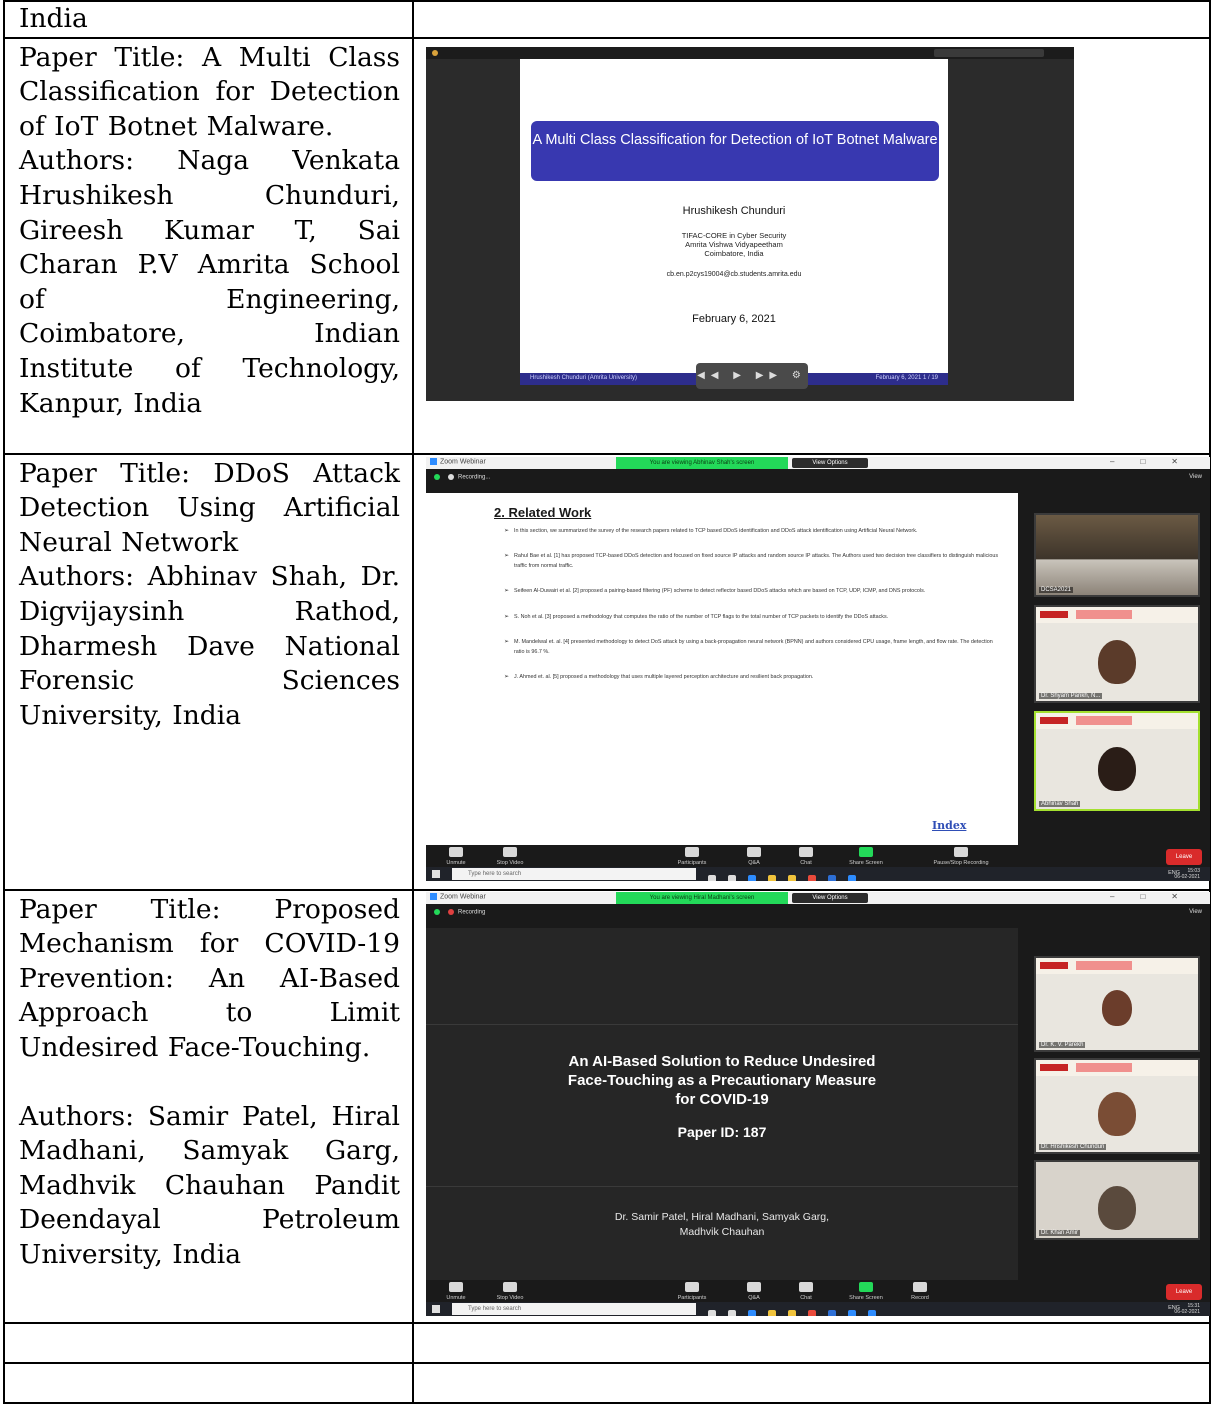 The image size is (1214, 1405). Describe the element at coordinates (53, 18) in the screenshot. I see `cell-text: India` at that location.